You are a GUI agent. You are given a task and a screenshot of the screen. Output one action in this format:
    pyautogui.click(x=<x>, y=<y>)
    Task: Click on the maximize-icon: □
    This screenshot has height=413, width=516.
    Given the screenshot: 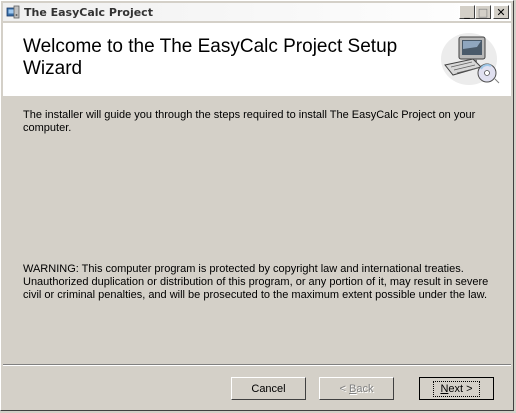 What is the action you would take?
    pyautogui.click(x=483, y=12)
    